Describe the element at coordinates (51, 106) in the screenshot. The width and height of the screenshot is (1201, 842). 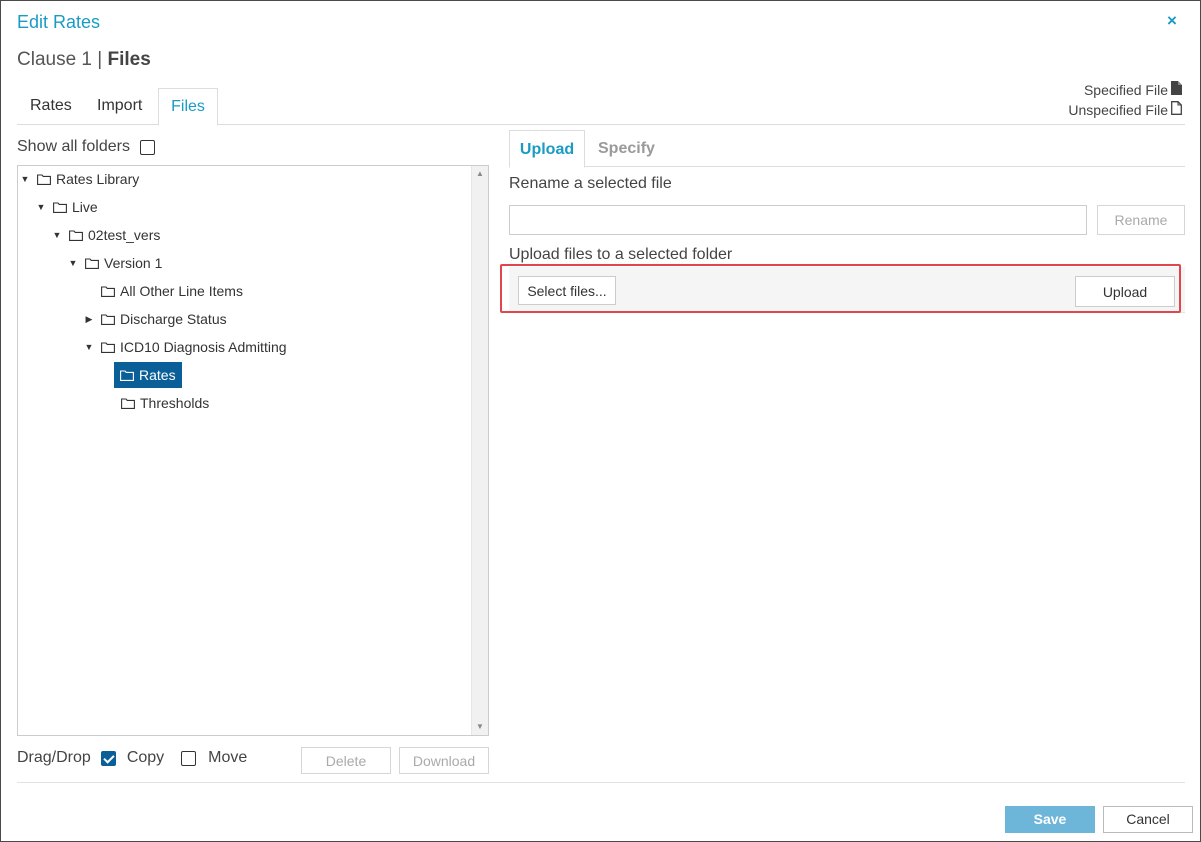
I see `tab-rates: Rates` at that location.